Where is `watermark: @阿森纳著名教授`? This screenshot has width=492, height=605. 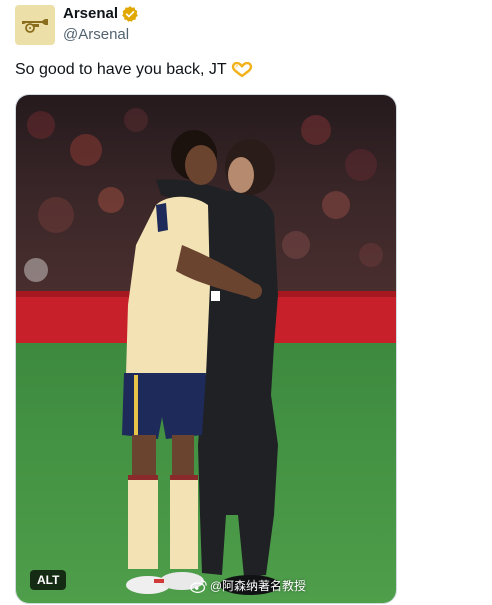
watermark: @阿森纳著名教授 is located at coordinates (248, 586).